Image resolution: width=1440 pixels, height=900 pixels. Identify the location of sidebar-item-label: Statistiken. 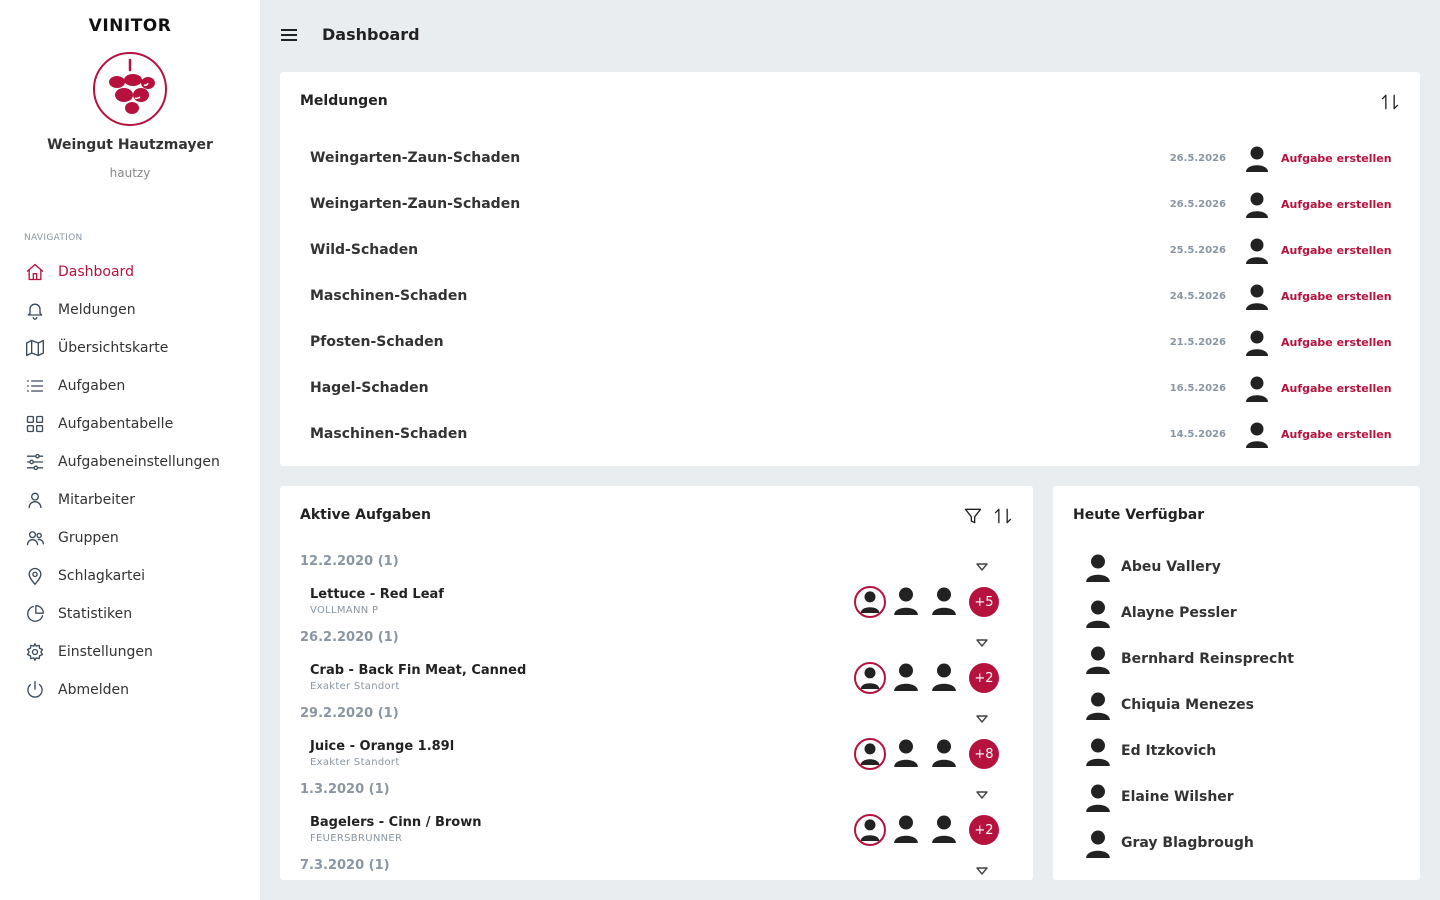
(95, 614).